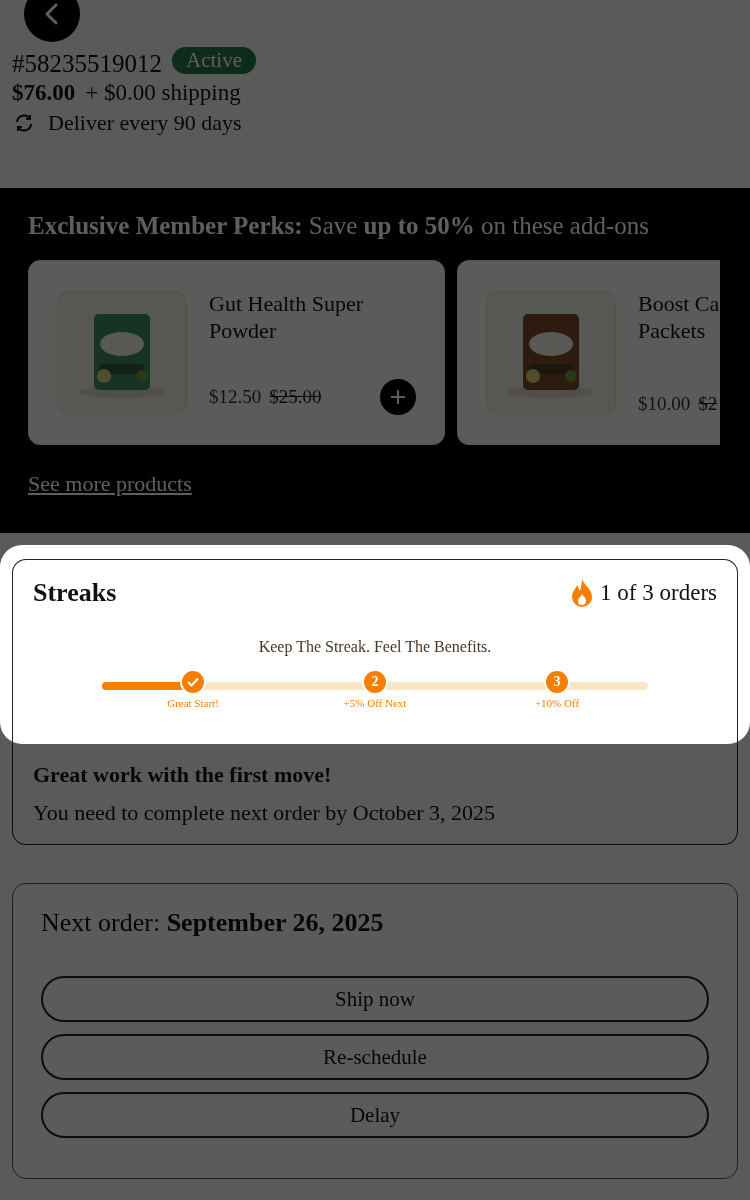 The image size is (750, 1200). What do you see at coordinates (375, 647) in the screenshot?
I see `streak-tagline: Keep The Streak. Feel The Benefits.` at bounding box center [375, 647].